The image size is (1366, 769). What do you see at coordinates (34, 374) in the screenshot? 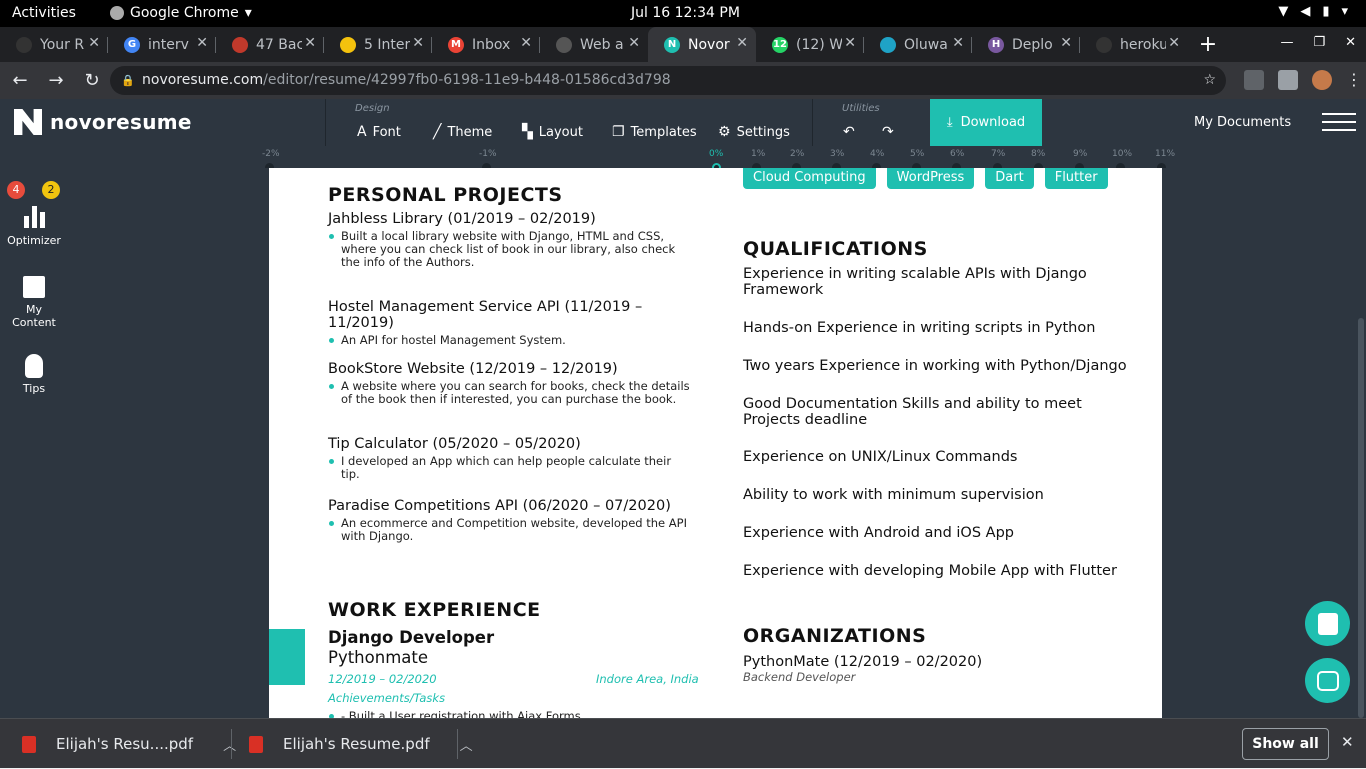
I see `sidebar-item-tips: Tips` at bounding box center [34, 374].